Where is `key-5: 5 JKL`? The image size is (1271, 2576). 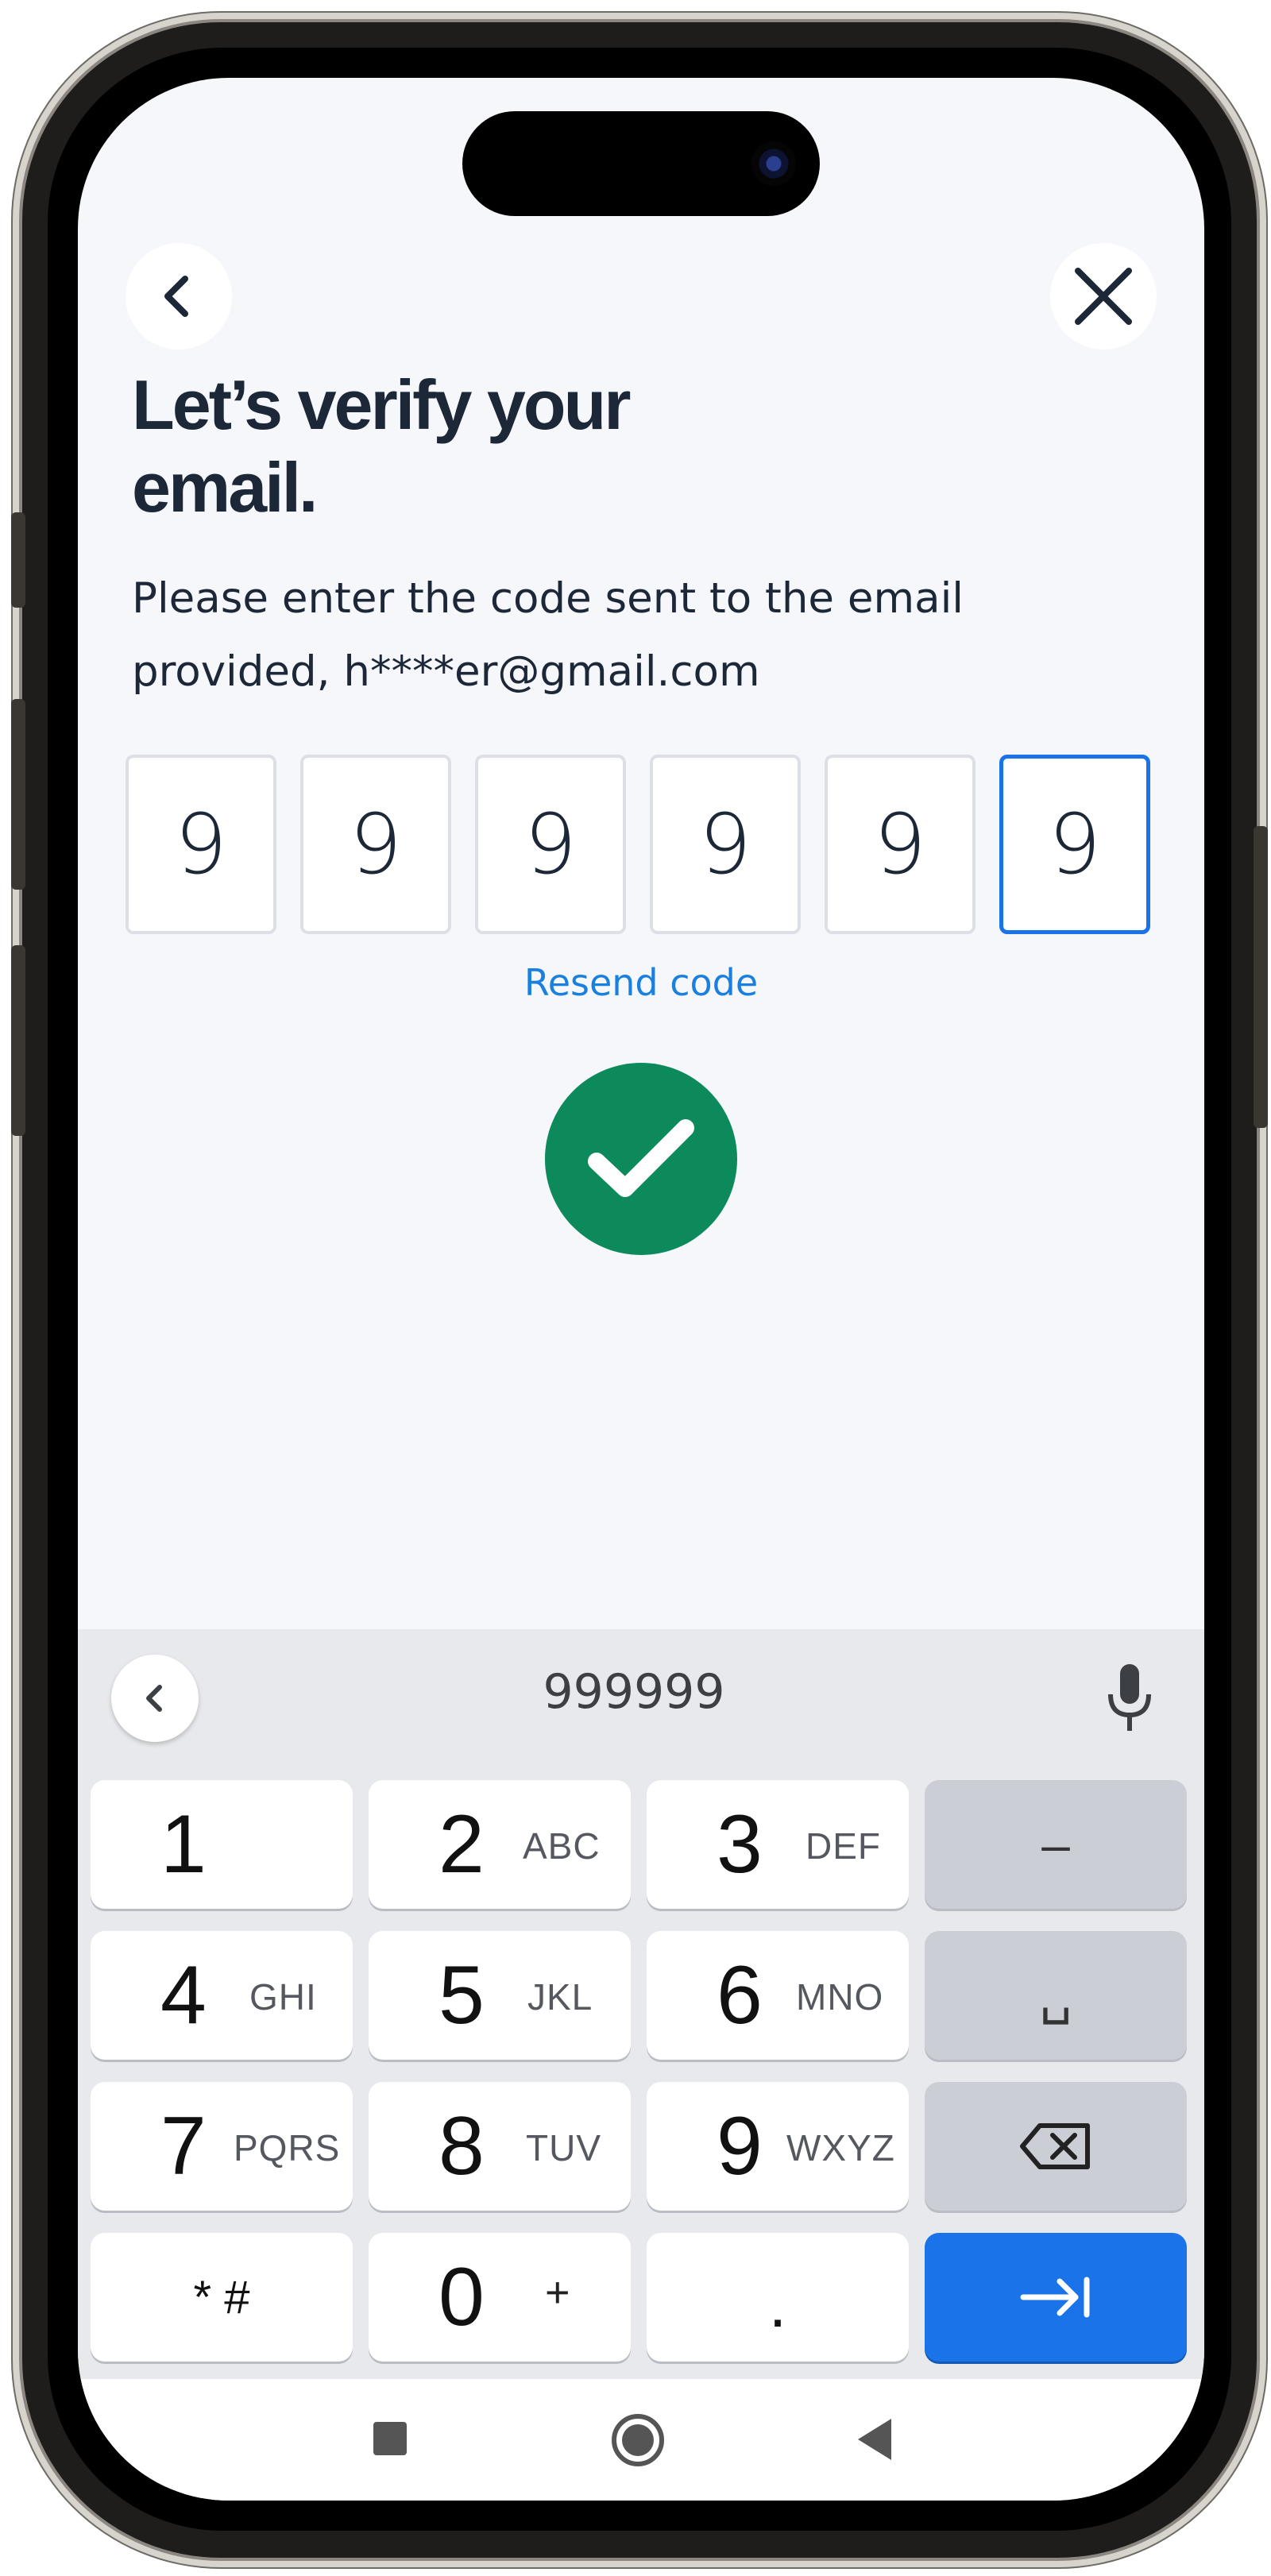 key-5: 5 JKL is located at coordinates (500, 1995).